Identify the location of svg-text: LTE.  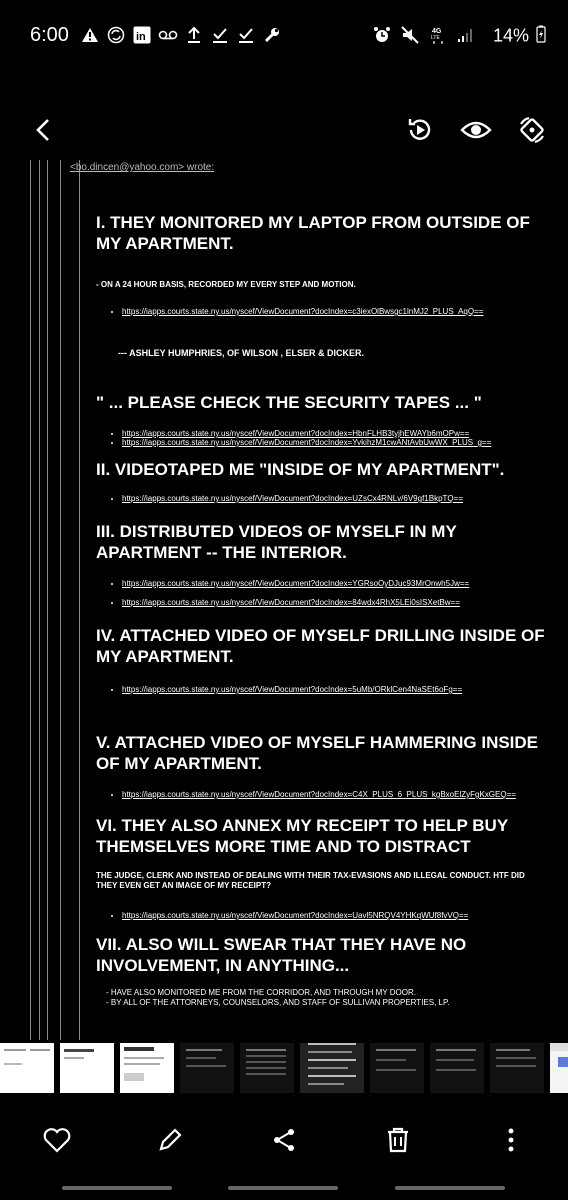
(435, 38).